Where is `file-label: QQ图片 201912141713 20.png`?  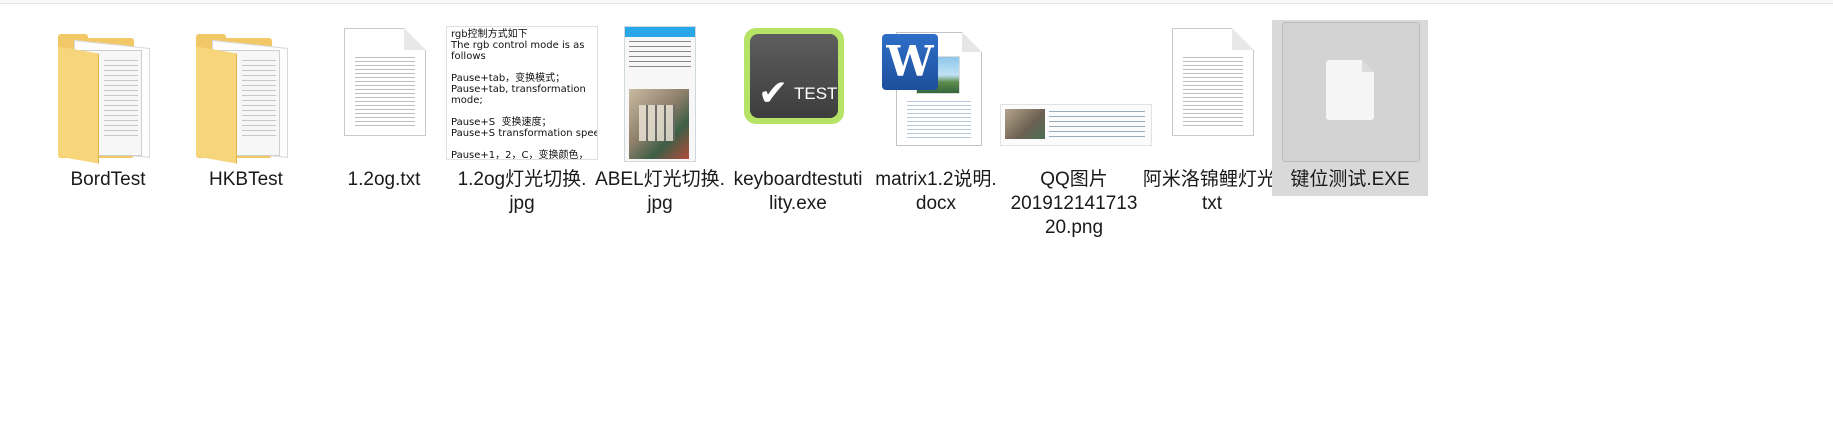
file-label: QQ图片 201912141713 20.png is located at coordinates (1074, 203).